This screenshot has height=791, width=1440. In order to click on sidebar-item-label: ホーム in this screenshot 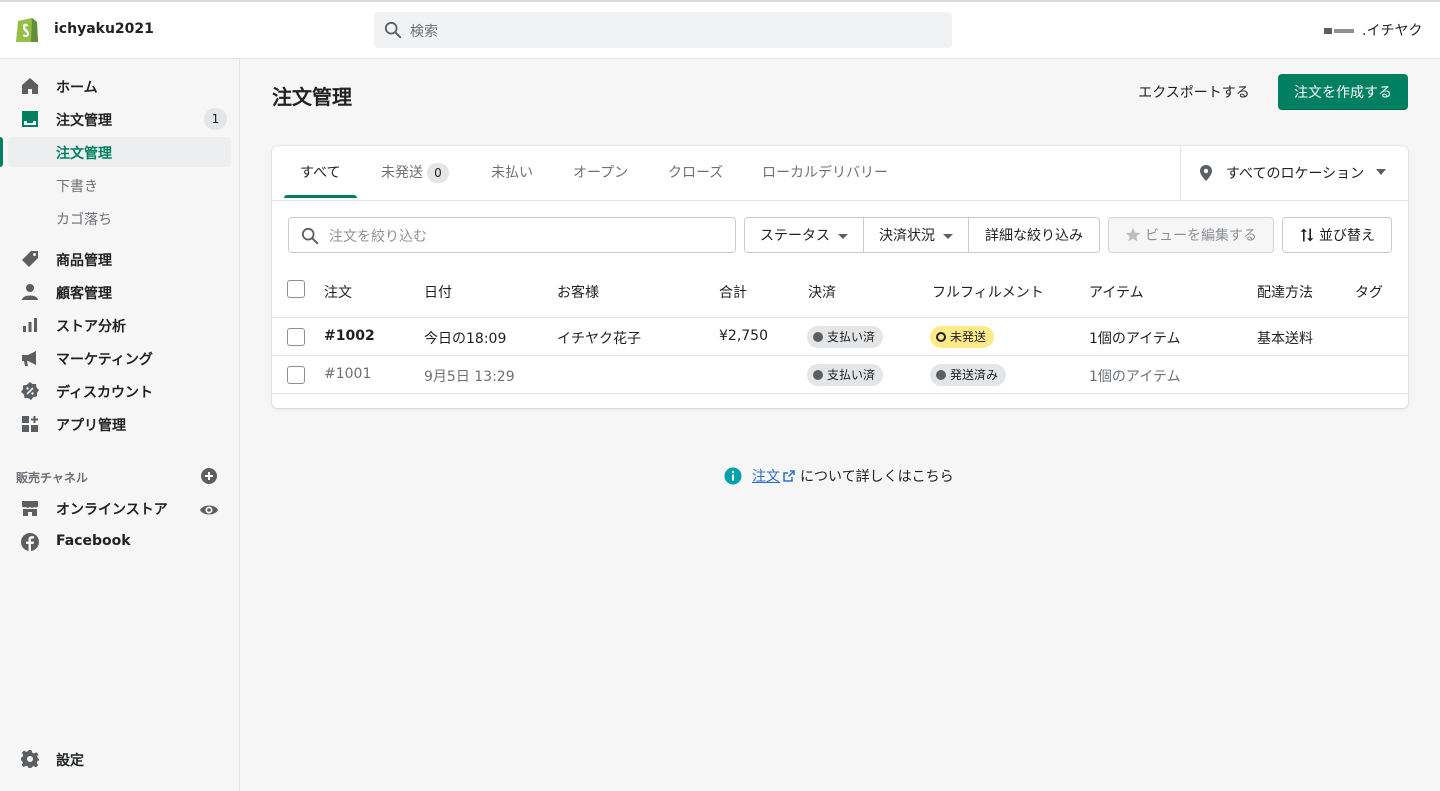, I will do `click(77, 88)`.